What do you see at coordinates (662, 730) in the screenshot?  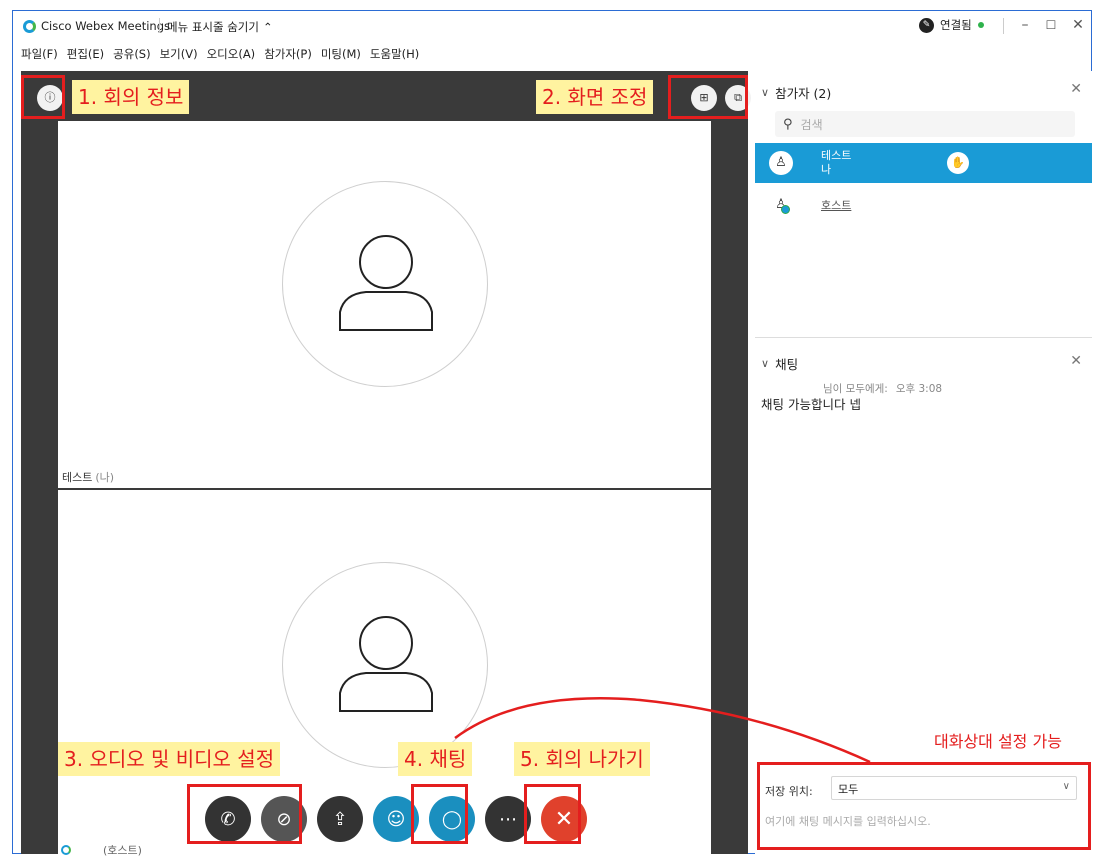 I see `annotation-arrow` at bounding box center [662, 730].